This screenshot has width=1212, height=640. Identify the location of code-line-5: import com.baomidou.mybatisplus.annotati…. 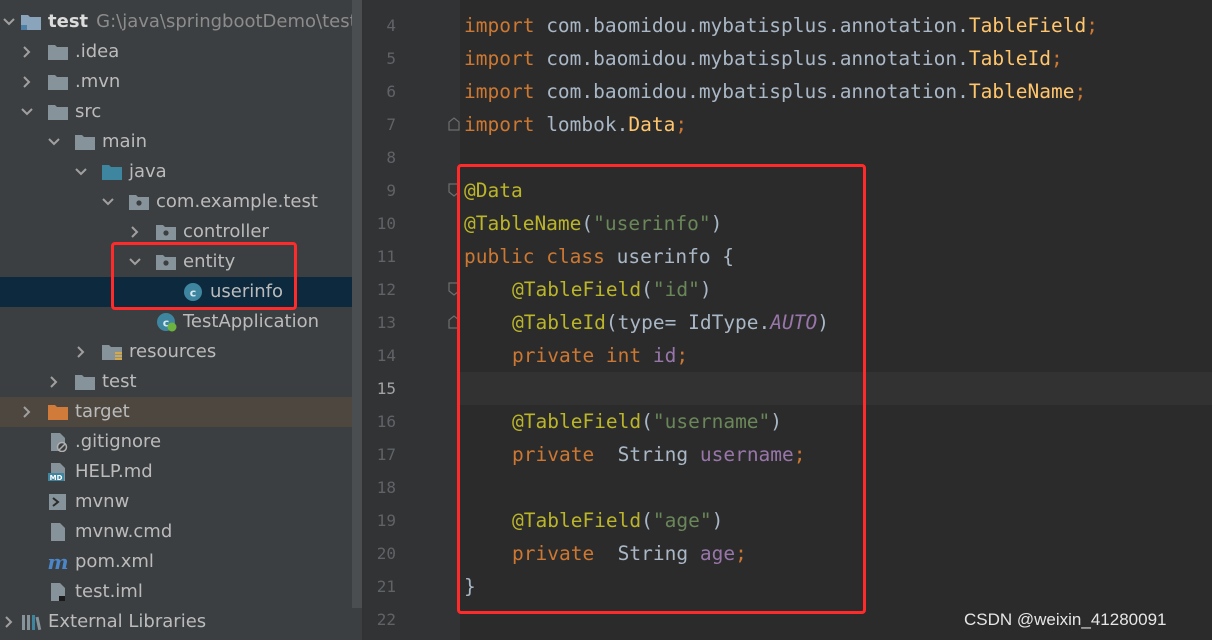
(763, 58).